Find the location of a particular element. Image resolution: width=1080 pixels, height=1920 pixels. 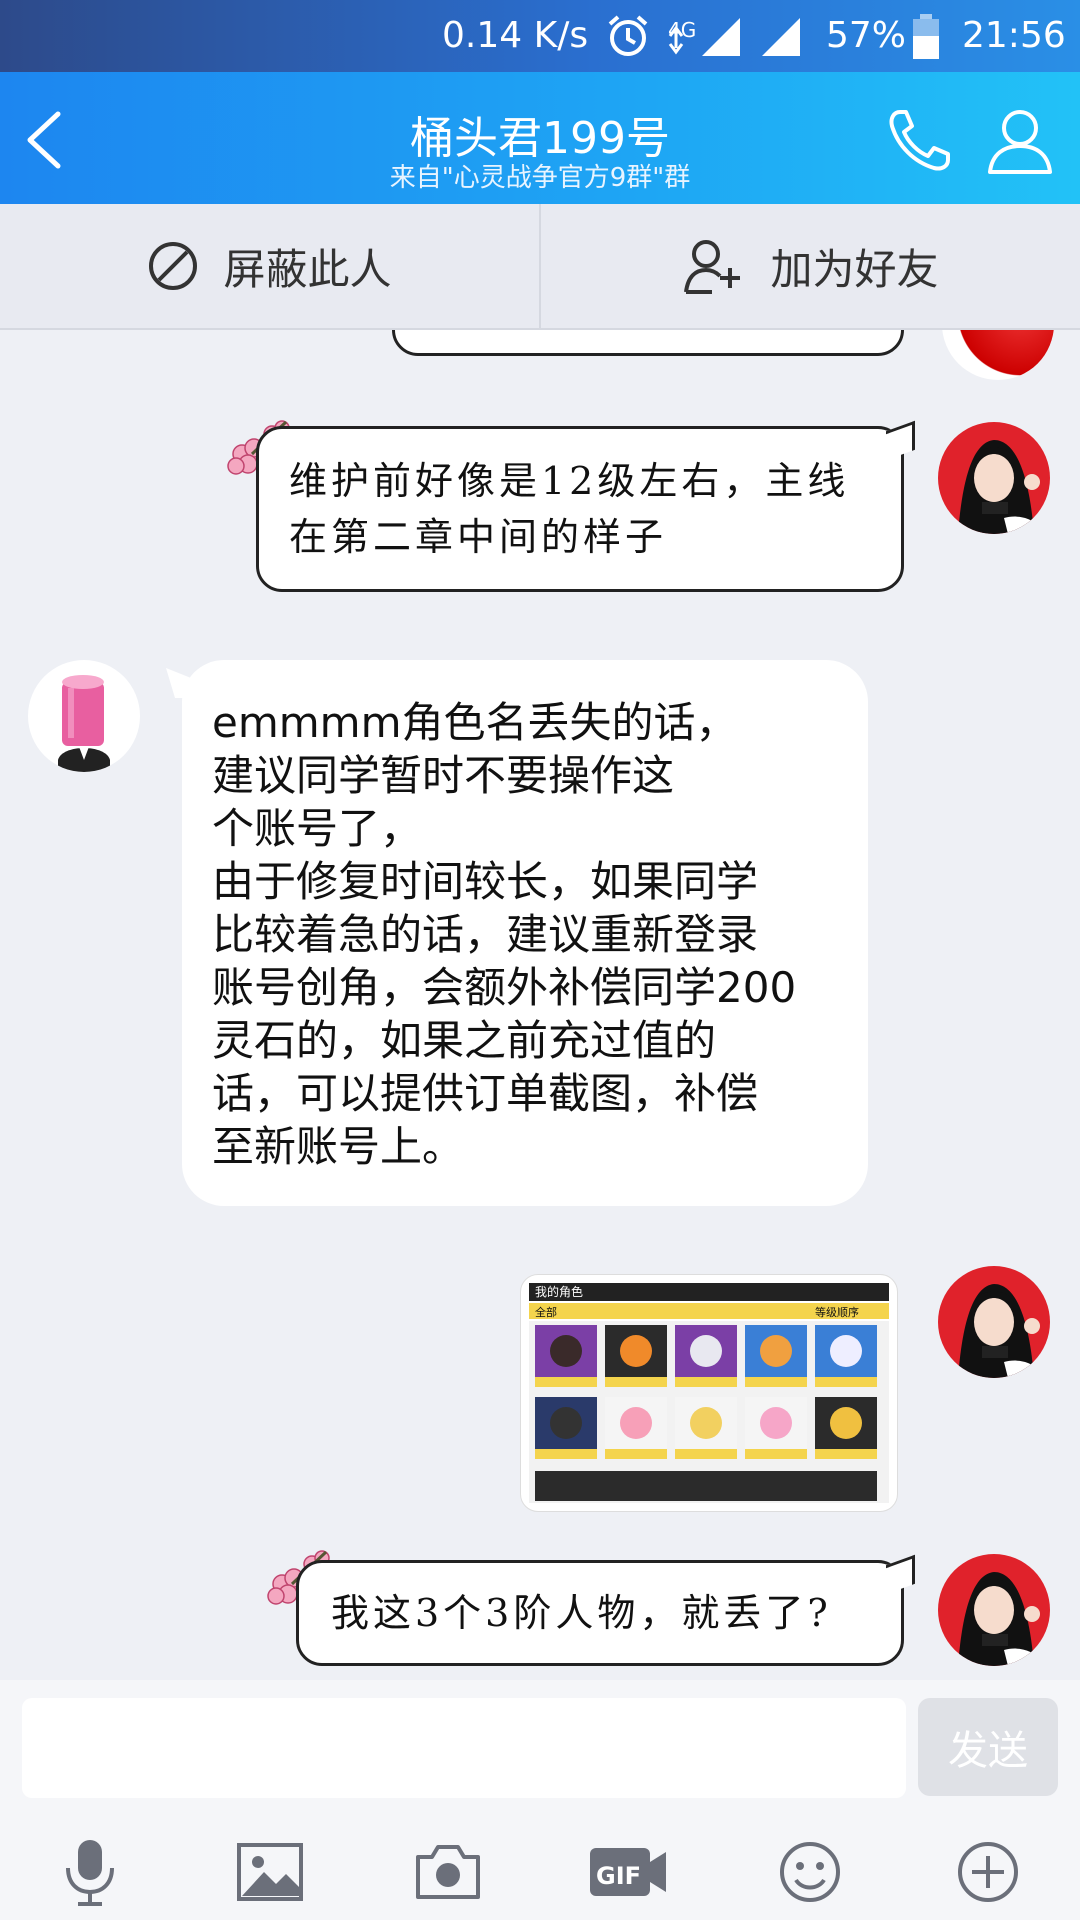

message-text-line: 维护前好像是12级左右，主线 is located at coordinates (569, 481).